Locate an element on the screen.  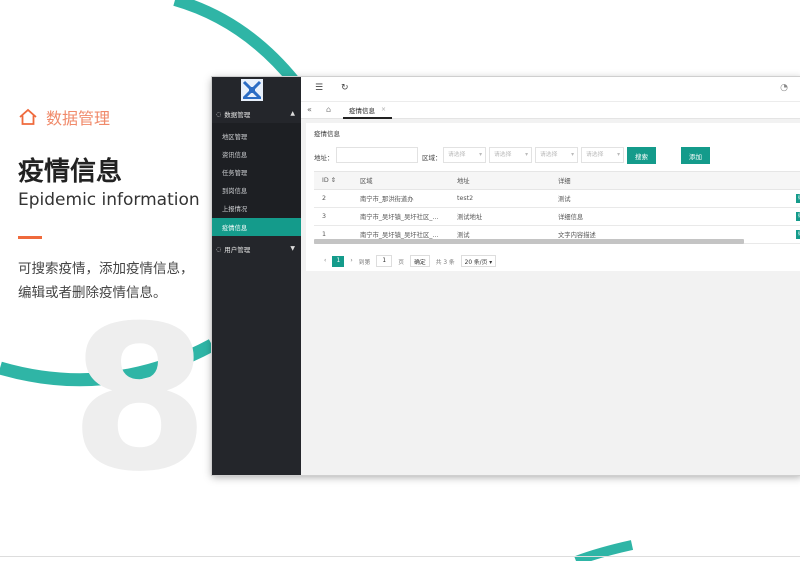
page-size-select: 20 条/页 ▾ is located at coordinates (478, 261).